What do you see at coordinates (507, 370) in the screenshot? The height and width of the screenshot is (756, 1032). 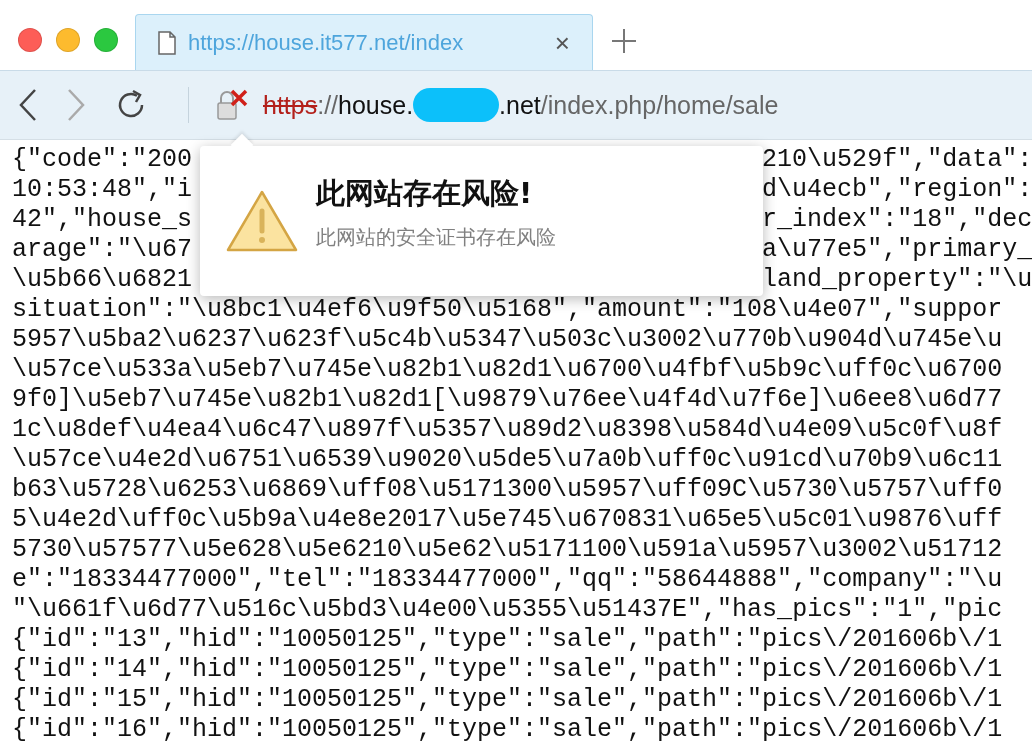 I see `code-text: \u57ce\u533a\u5eb7\u745e\u82b1\u82d1\u6700\u4fbf\u5b9c\uff0c\u6700` at bounding box center [507, 370].